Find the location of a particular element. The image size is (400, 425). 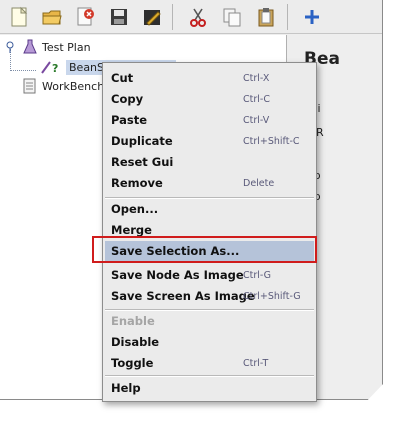

menu-item-shortcut: Ctrl+Shift-C is located at coordinates (271, 141).